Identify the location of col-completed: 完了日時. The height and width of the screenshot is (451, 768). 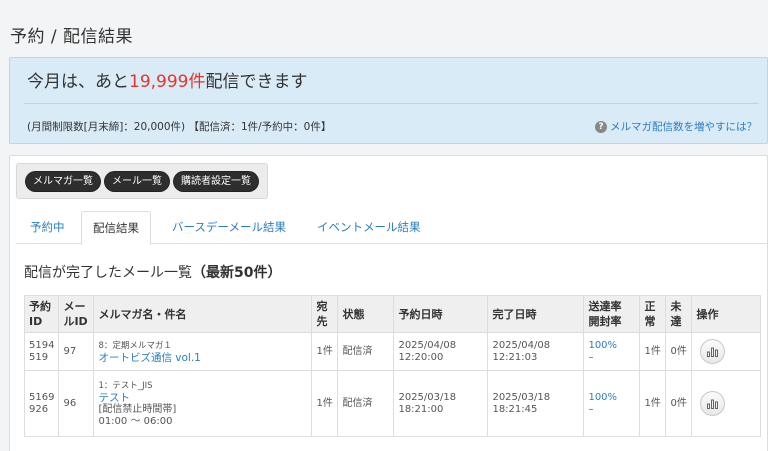
(536, 314).